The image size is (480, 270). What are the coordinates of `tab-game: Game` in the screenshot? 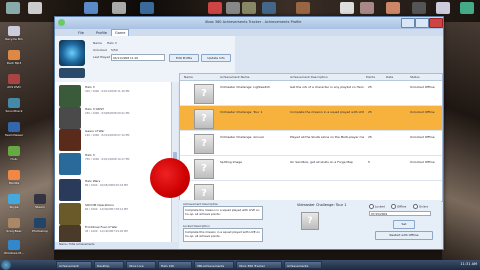 It's located at (120, 32).